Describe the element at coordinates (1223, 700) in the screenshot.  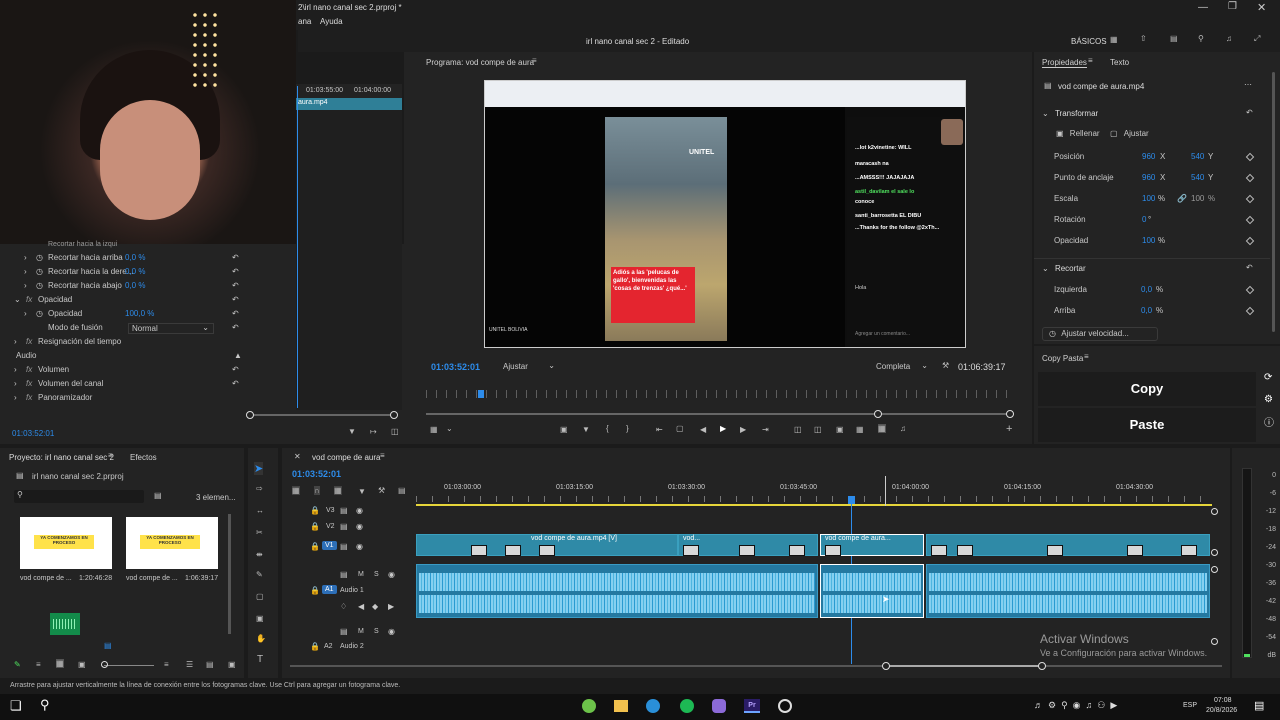
I see `clock-time: 07:08` at that location.